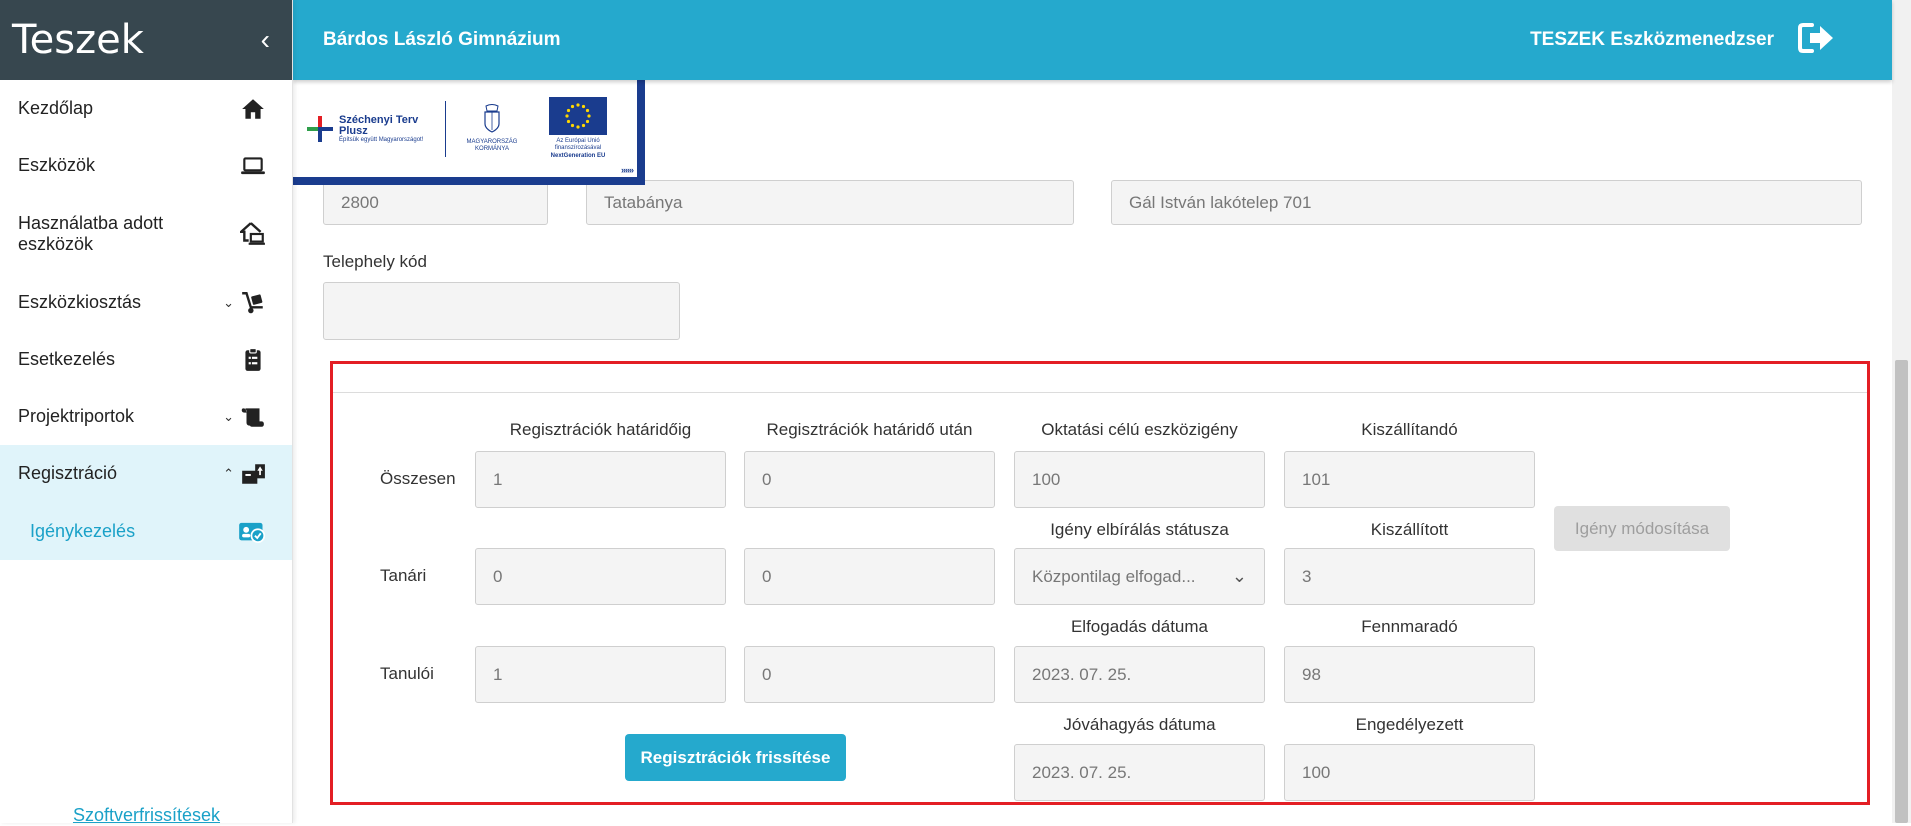  Describe the element at coordinates (600, 429) in the screenshot. I see `col-header-before-deadline: Regisztrációk határidőig` at that location.